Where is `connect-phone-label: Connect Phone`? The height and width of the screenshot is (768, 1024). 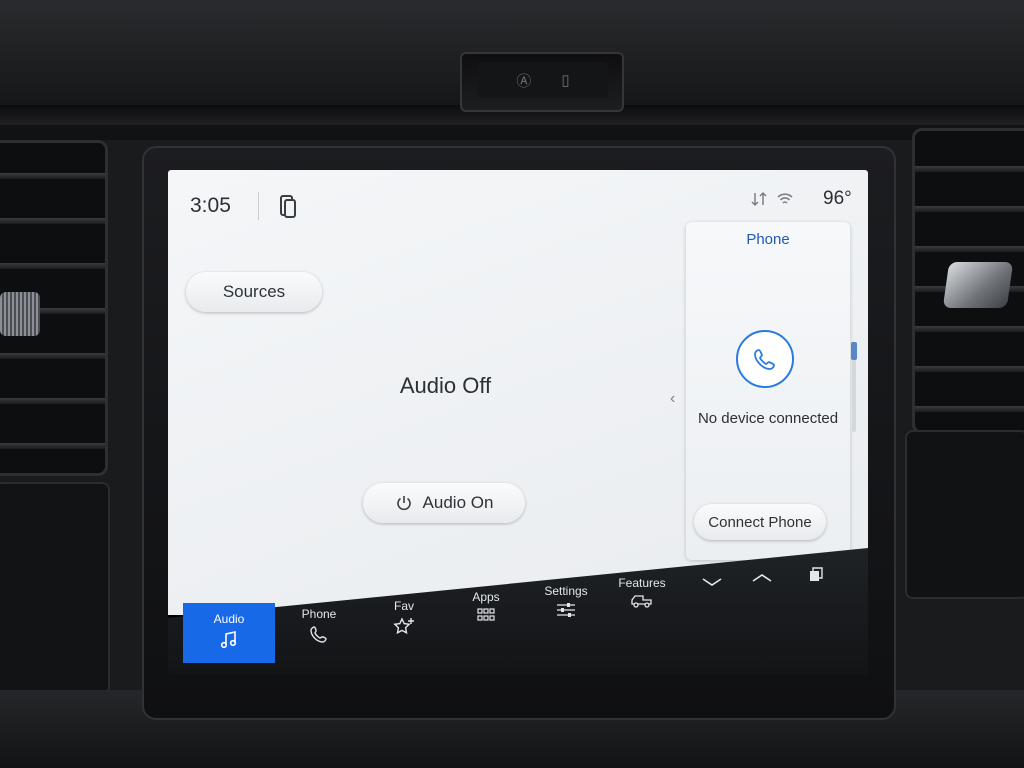
connect-phone-label: Connect Phone is located at coordinates (760, 522).